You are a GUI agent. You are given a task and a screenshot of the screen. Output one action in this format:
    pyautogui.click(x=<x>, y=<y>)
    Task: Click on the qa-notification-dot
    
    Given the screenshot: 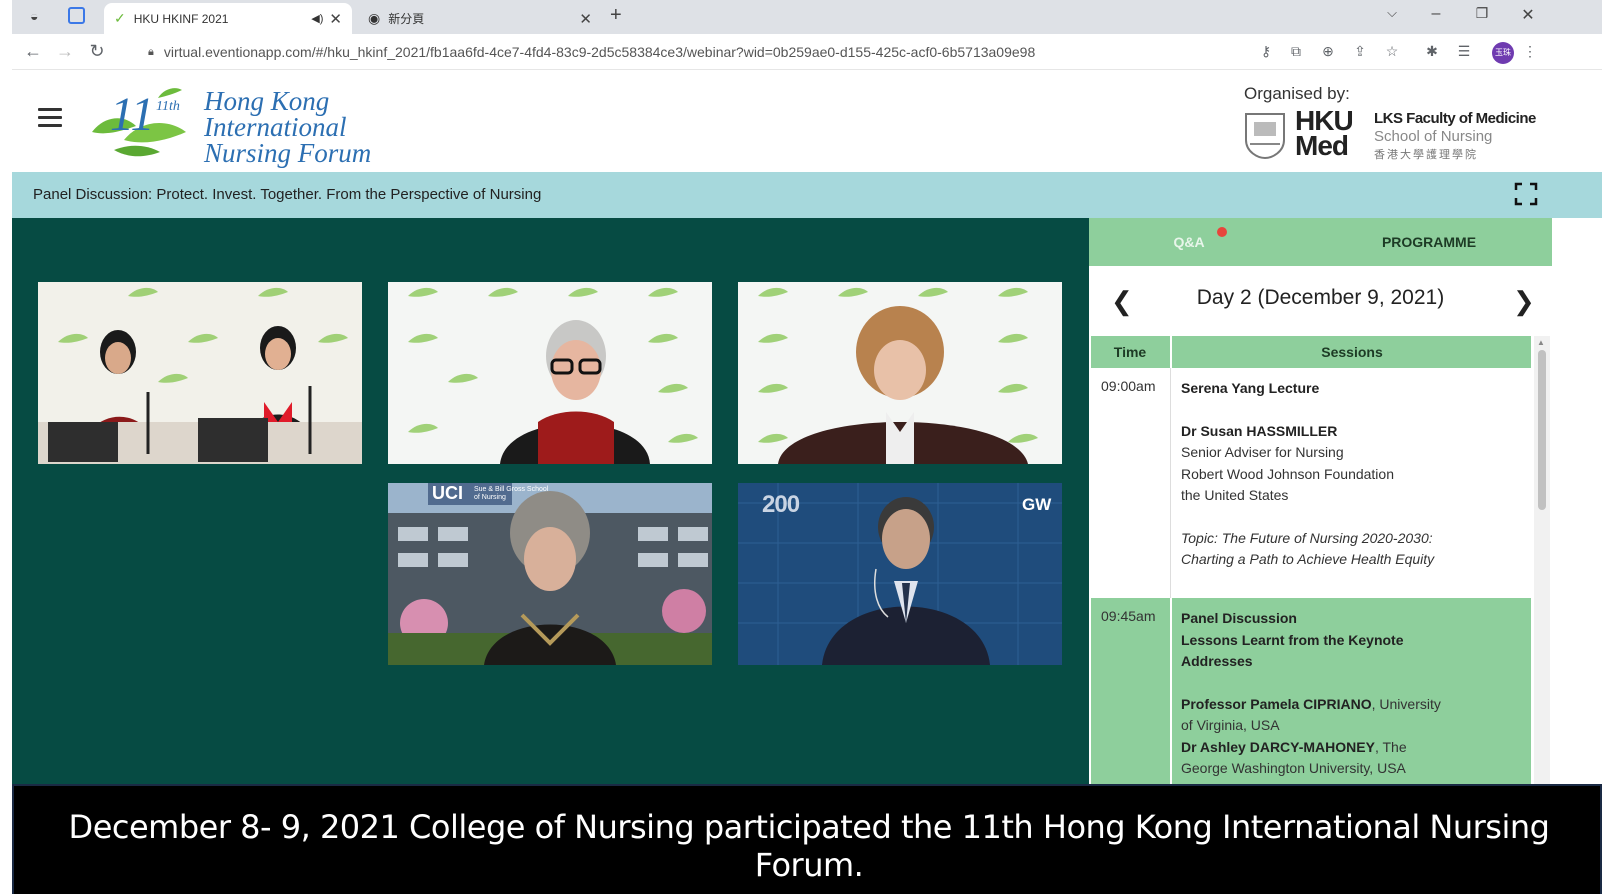 What is the action you would take?
    pyautogui.click(x=1222, y=232)
    